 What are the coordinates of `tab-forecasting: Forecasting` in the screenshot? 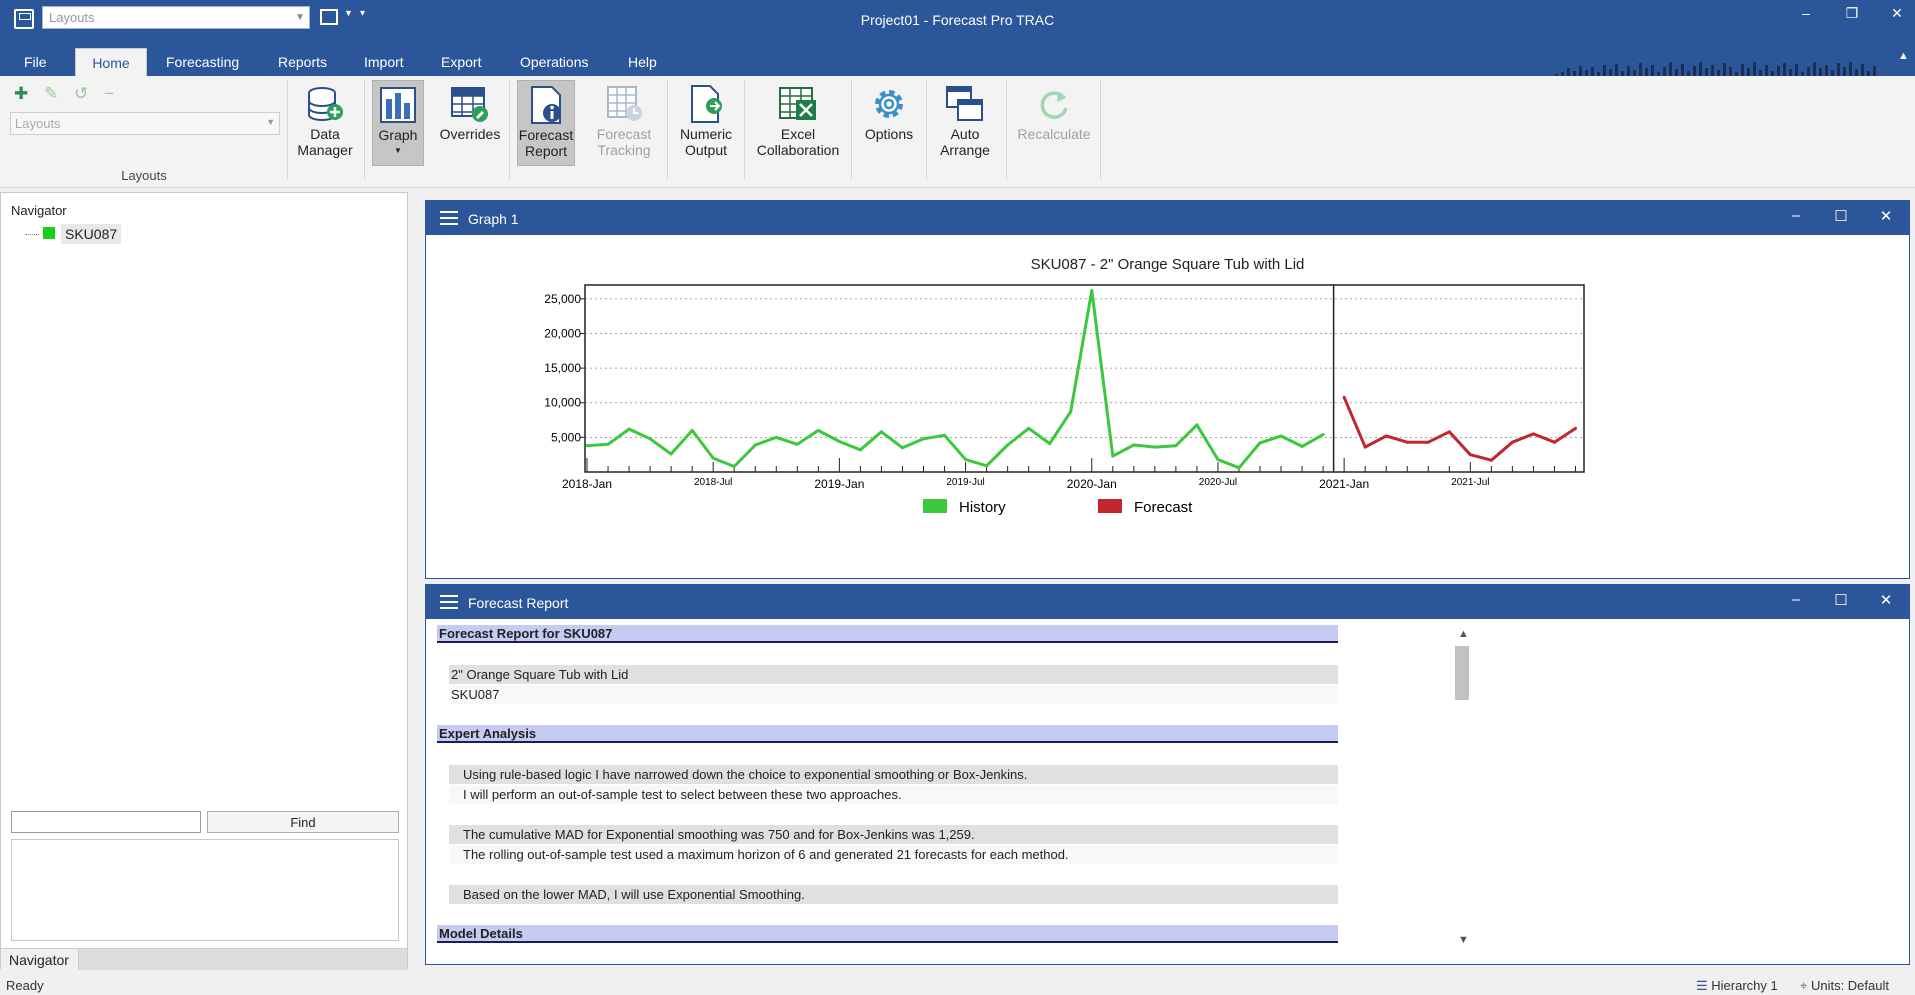 It's located at (202, 63).